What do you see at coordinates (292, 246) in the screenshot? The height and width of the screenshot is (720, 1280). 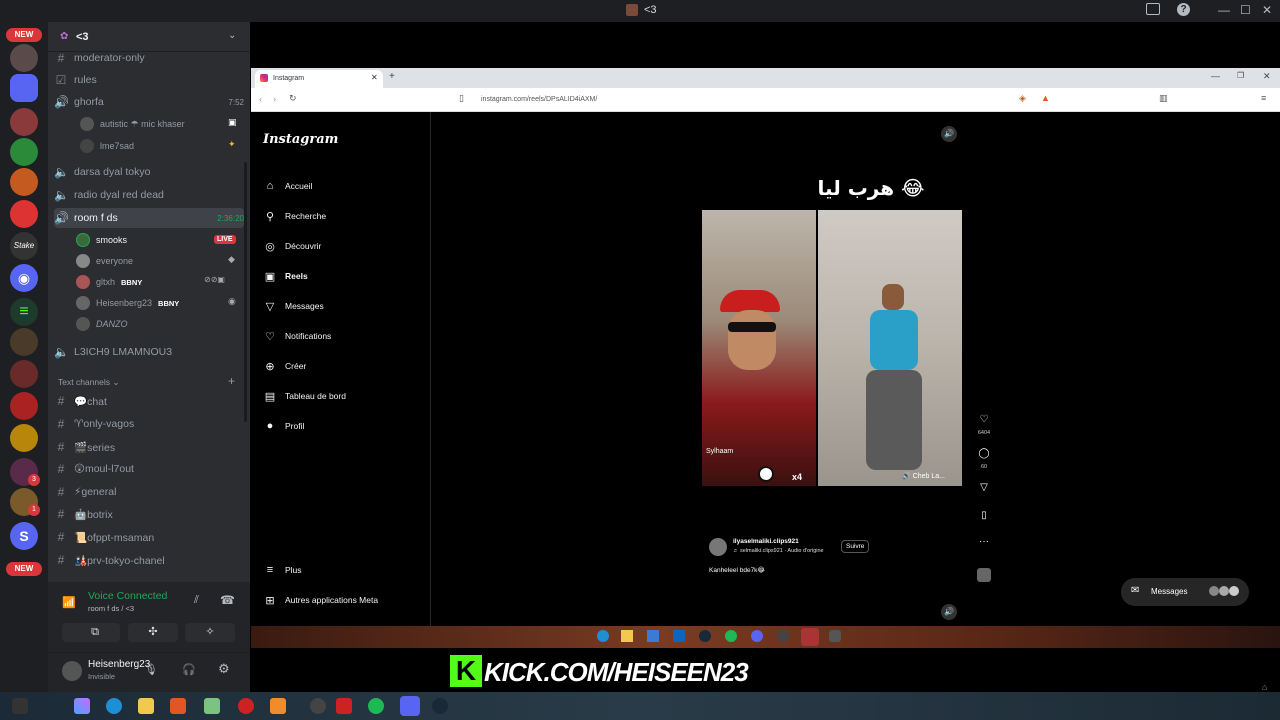 I see `nav-d-couvrir: ◎ Découvrir` at bounding box center [292, 246].